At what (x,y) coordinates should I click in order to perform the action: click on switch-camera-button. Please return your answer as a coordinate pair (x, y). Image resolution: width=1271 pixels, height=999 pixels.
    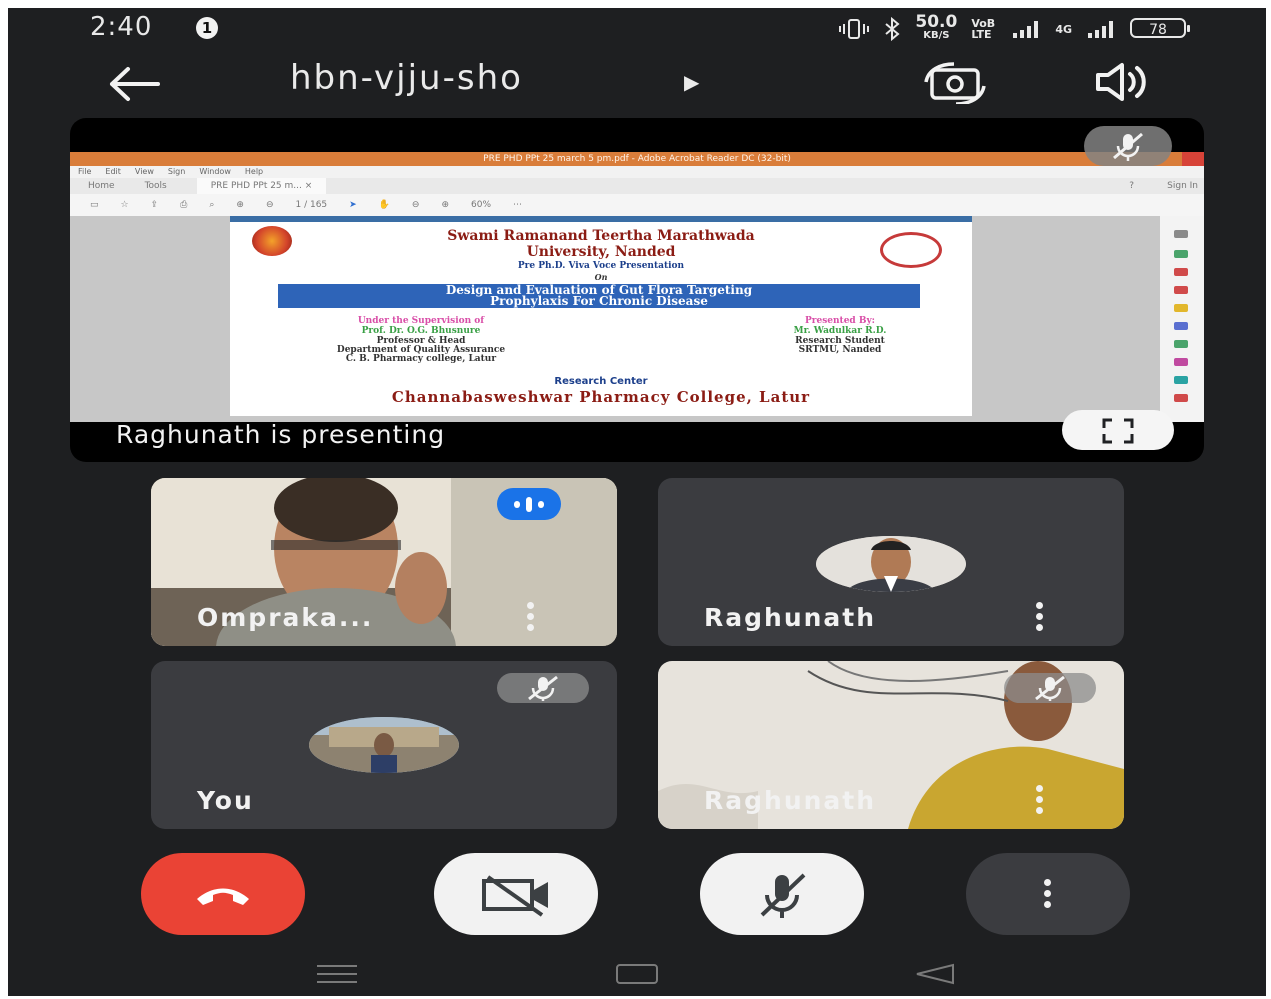
    Looking at the image, I should click on (955, 83).